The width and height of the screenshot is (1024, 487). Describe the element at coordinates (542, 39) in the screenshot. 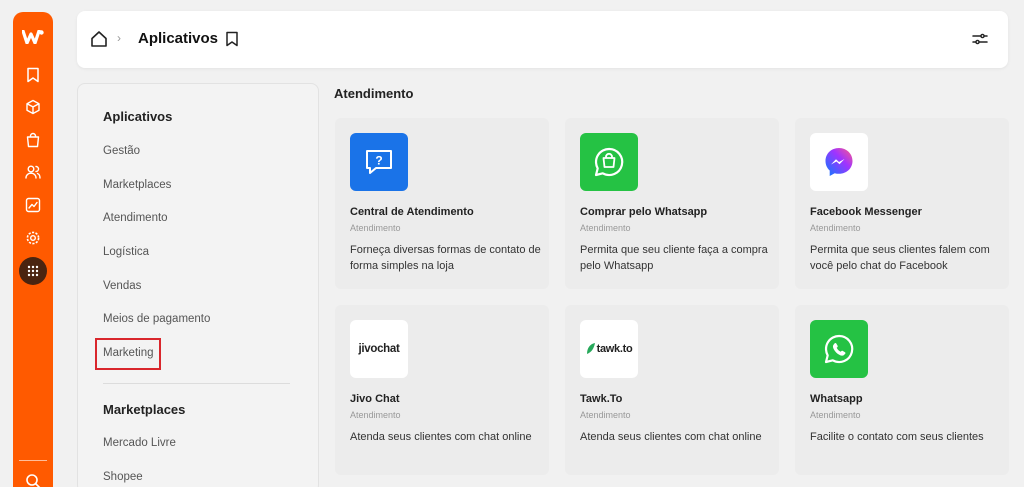

I see `top-header: › Aplicativos` at that location.